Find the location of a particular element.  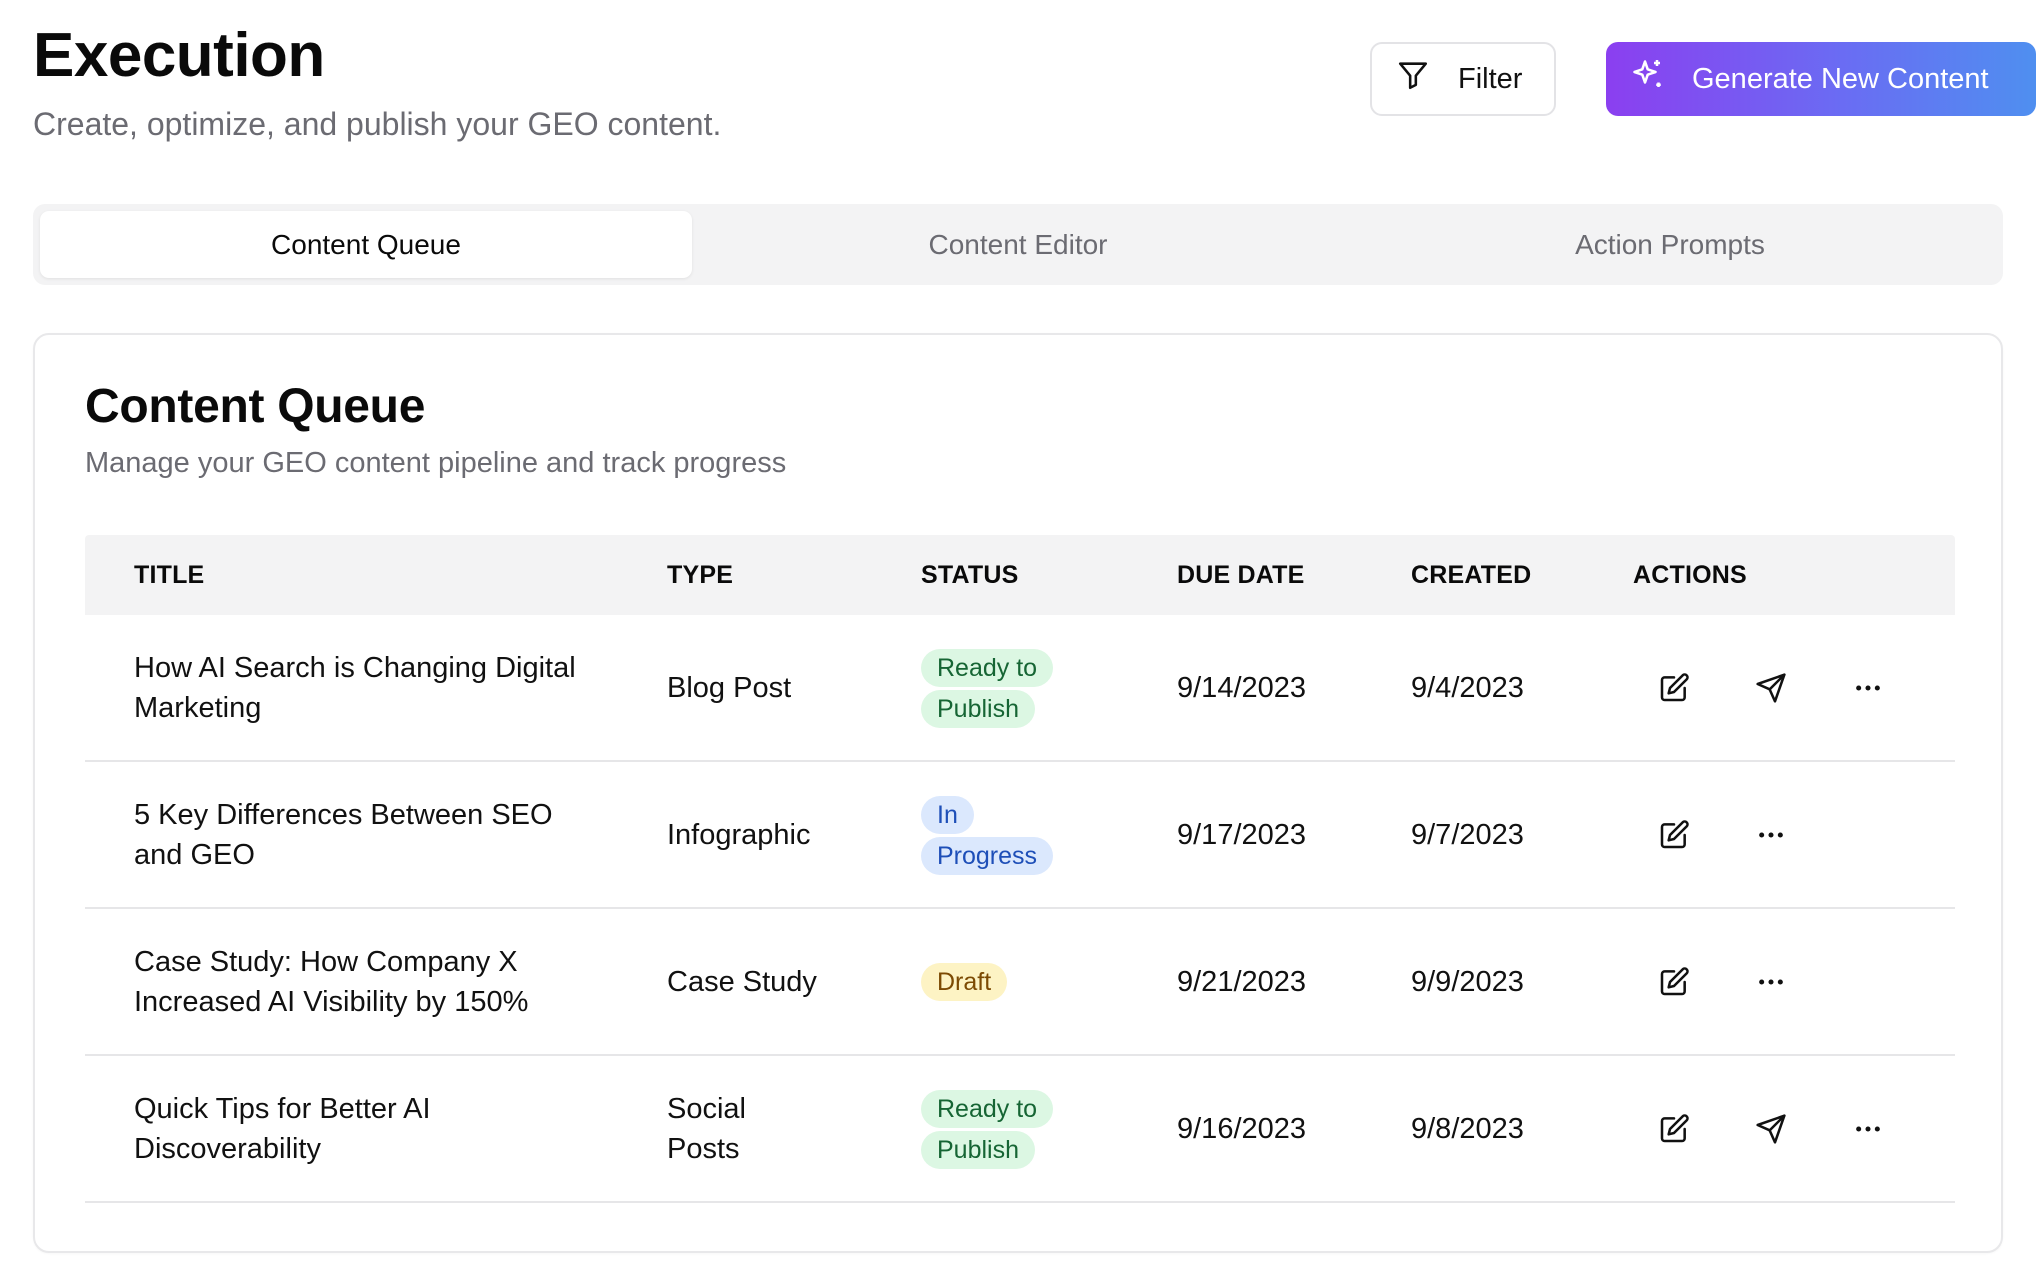

column-header-title: TITLE is located at coordinates (364, 575).